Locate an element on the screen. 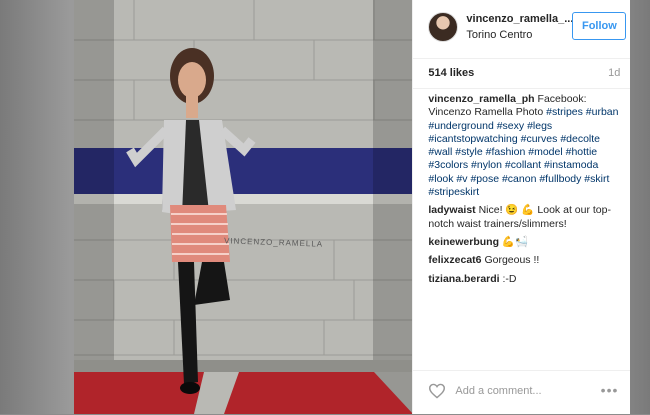 The width and height of the screenshot is (650, 415). hashtag-link: #stripes is located at coordinates (564, 112).